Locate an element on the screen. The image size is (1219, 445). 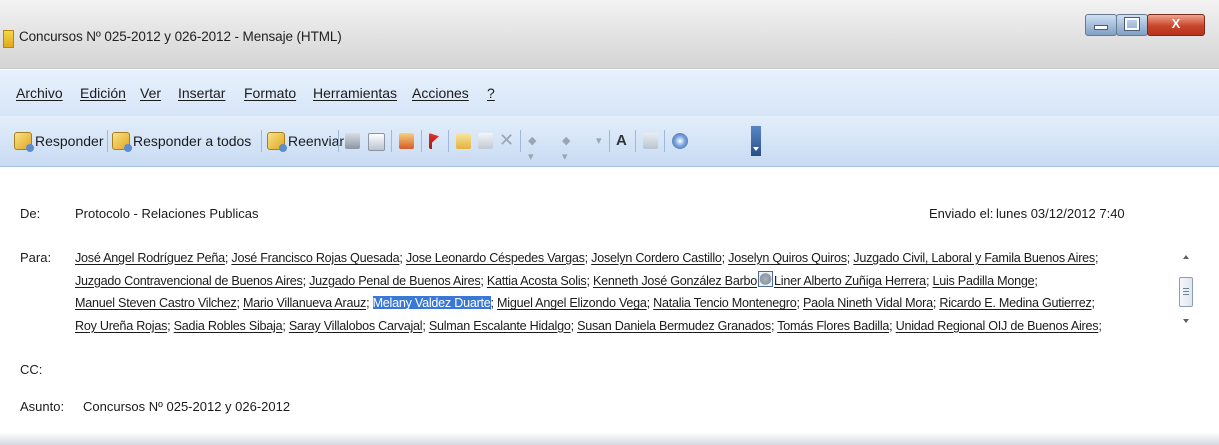
toolbar-overflow-chevron is located at coordinates (756, 141).